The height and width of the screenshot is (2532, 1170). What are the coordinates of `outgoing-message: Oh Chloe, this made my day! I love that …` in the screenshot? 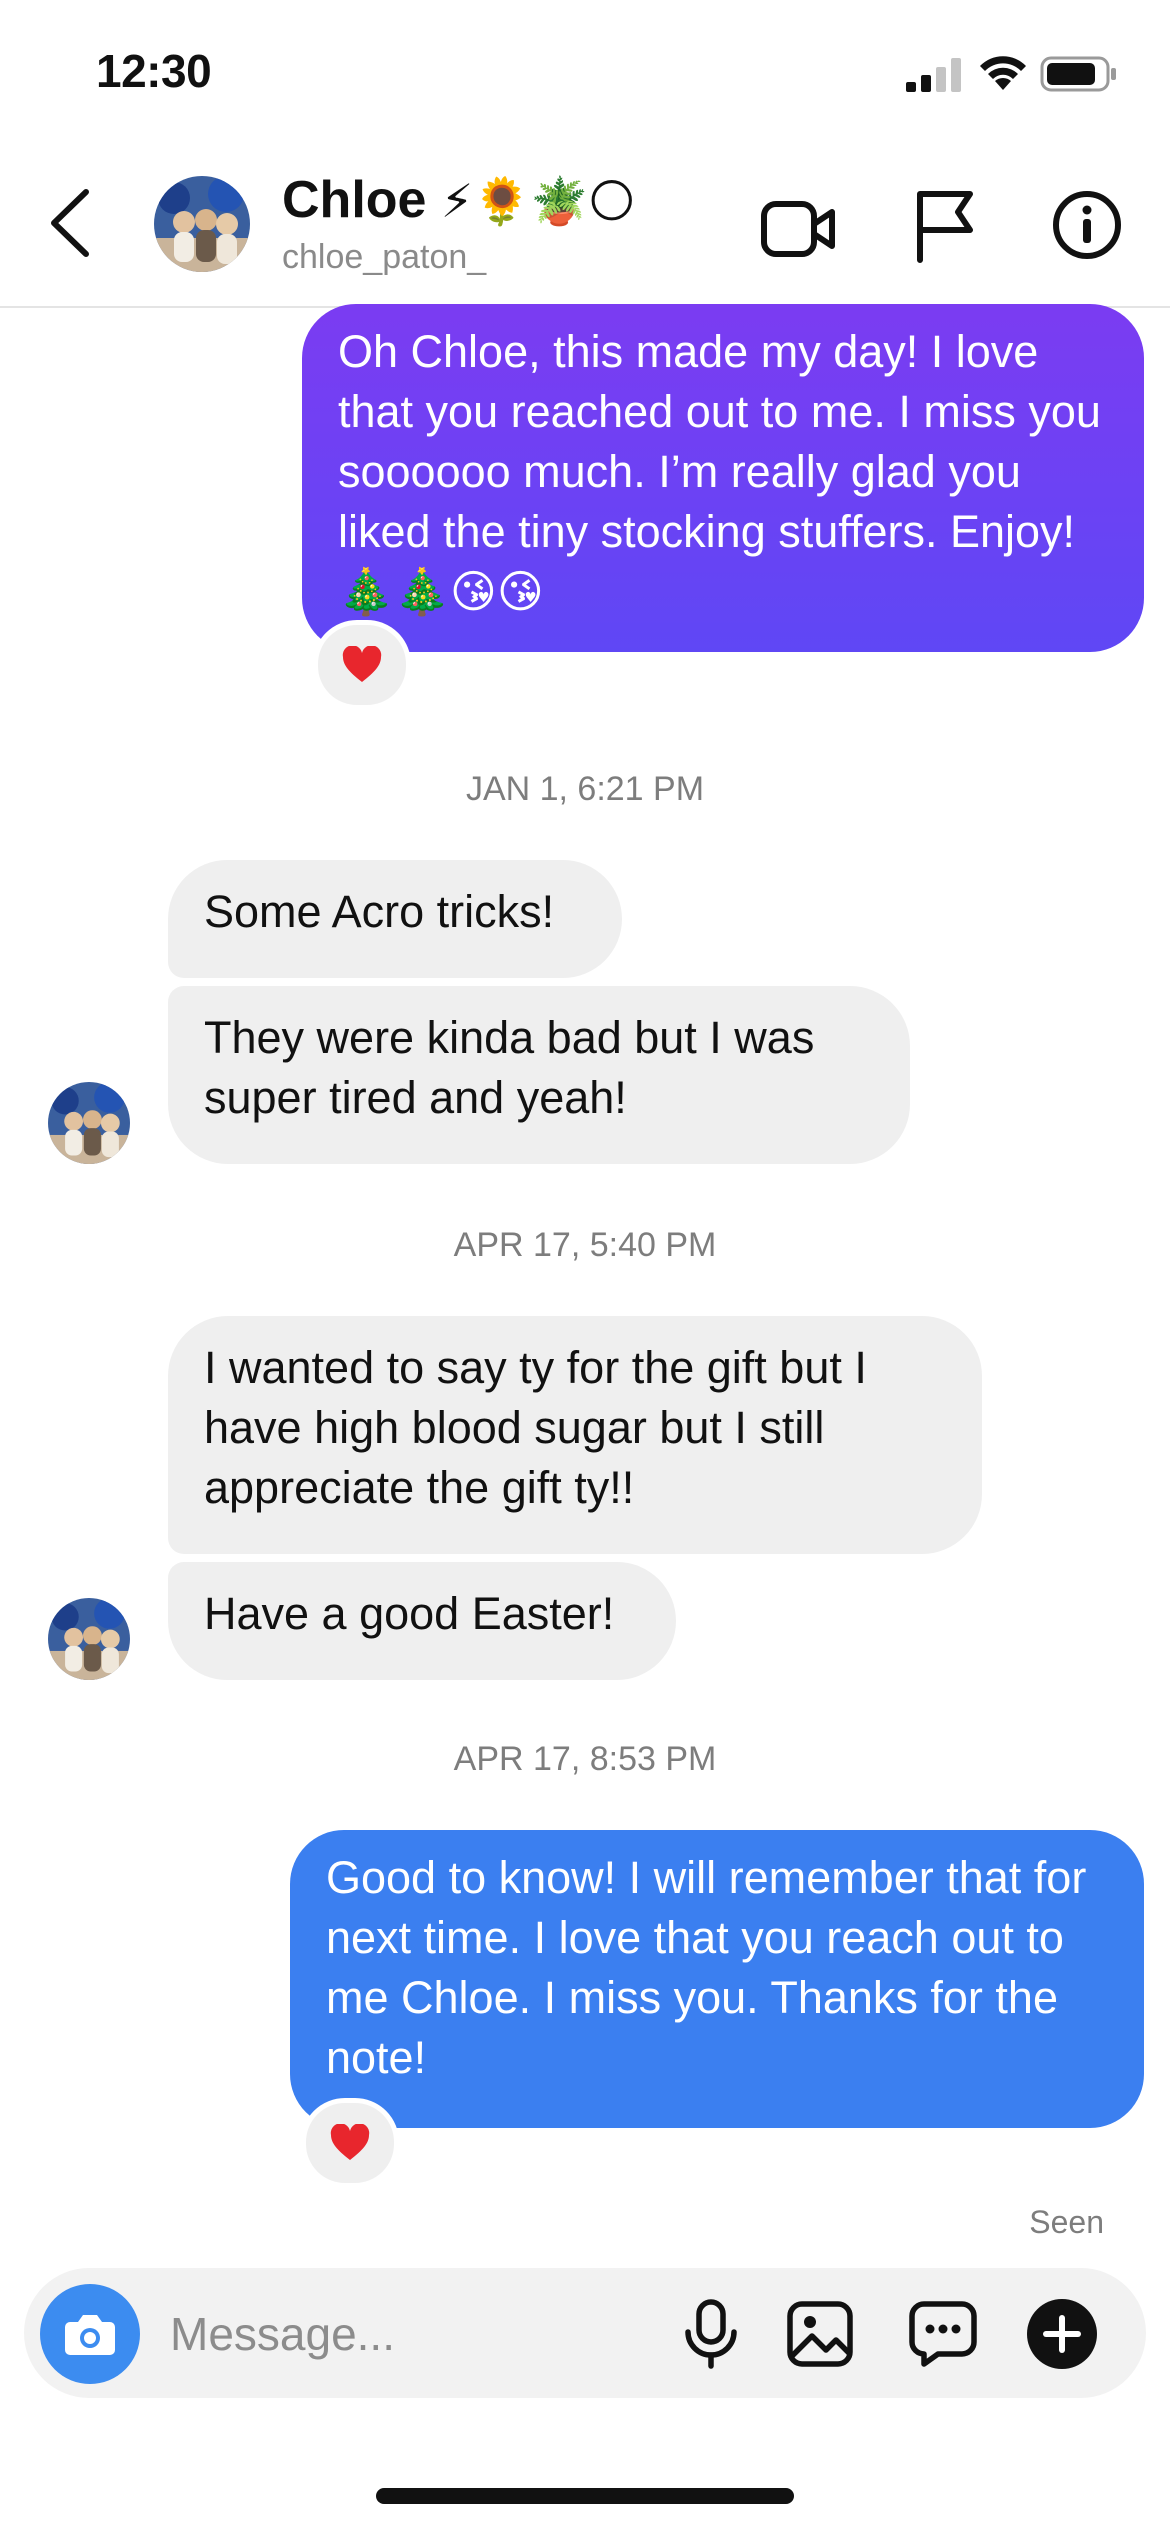 It's located at (723, 478).